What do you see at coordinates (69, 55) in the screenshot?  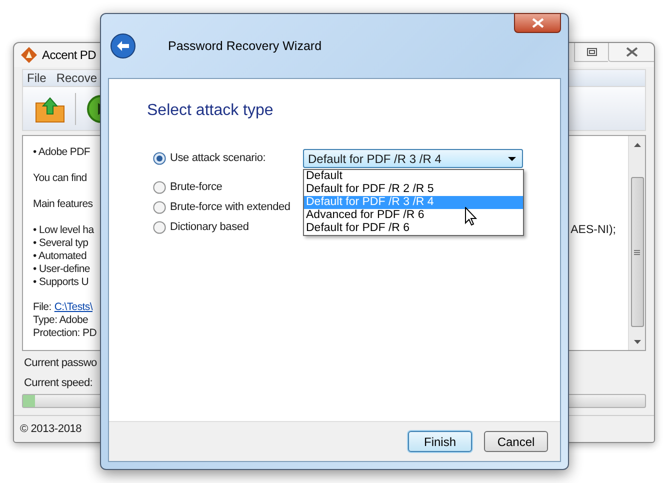 I see `window-title: Accent PD` at bounding box center [69, 55].